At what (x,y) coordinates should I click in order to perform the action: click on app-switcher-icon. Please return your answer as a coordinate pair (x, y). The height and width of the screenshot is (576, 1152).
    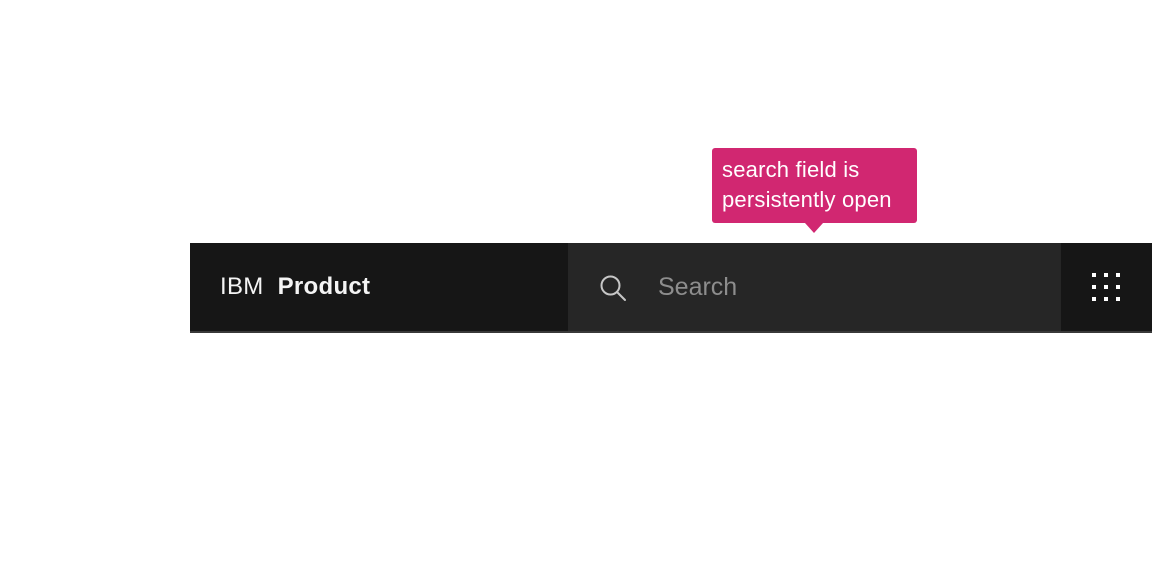
    Looking at the image, I should click on (1106, 287).